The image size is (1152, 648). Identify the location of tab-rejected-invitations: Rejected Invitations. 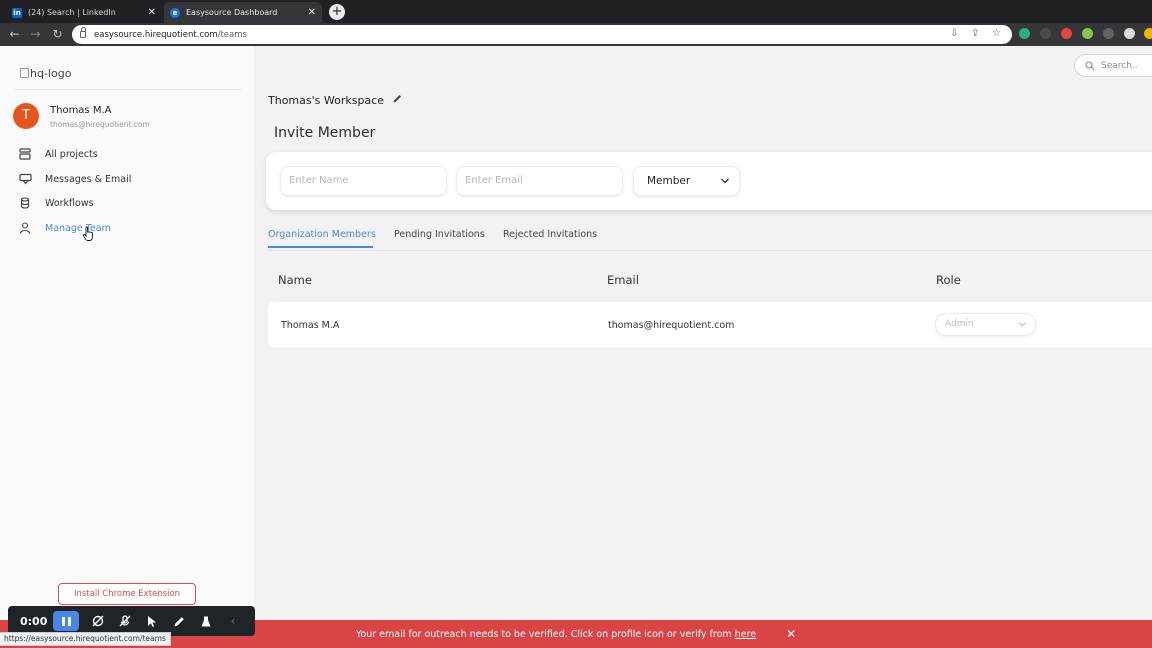
(550, 234).